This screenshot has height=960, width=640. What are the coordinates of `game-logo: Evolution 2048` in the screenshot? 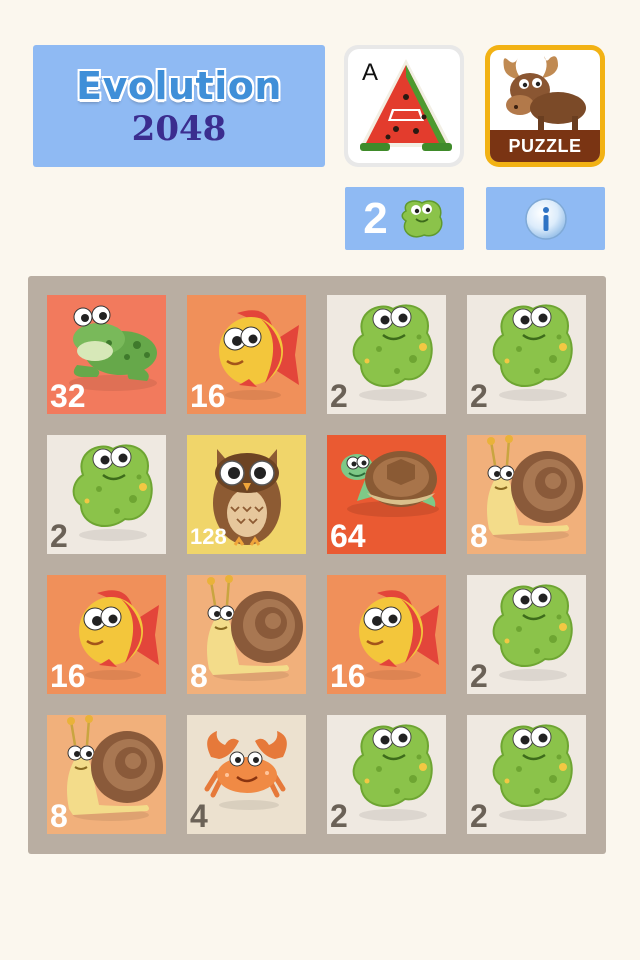 It's located at (179, 106).